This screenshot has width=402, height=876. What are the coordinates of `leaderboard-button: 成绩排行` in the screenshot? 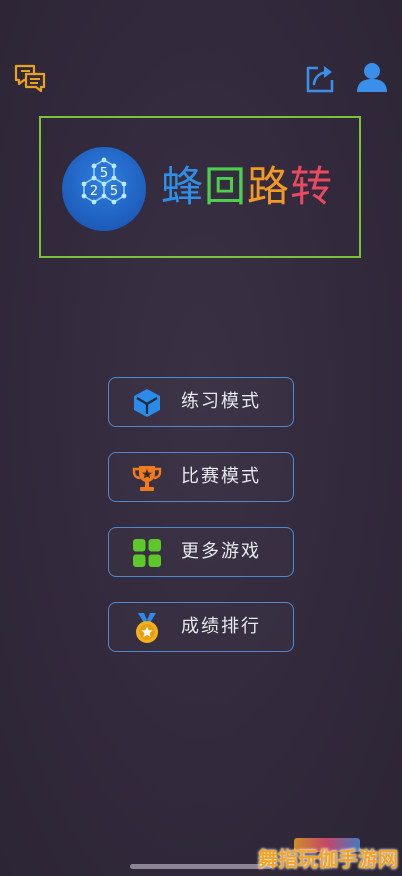 It's located at (201, 627).